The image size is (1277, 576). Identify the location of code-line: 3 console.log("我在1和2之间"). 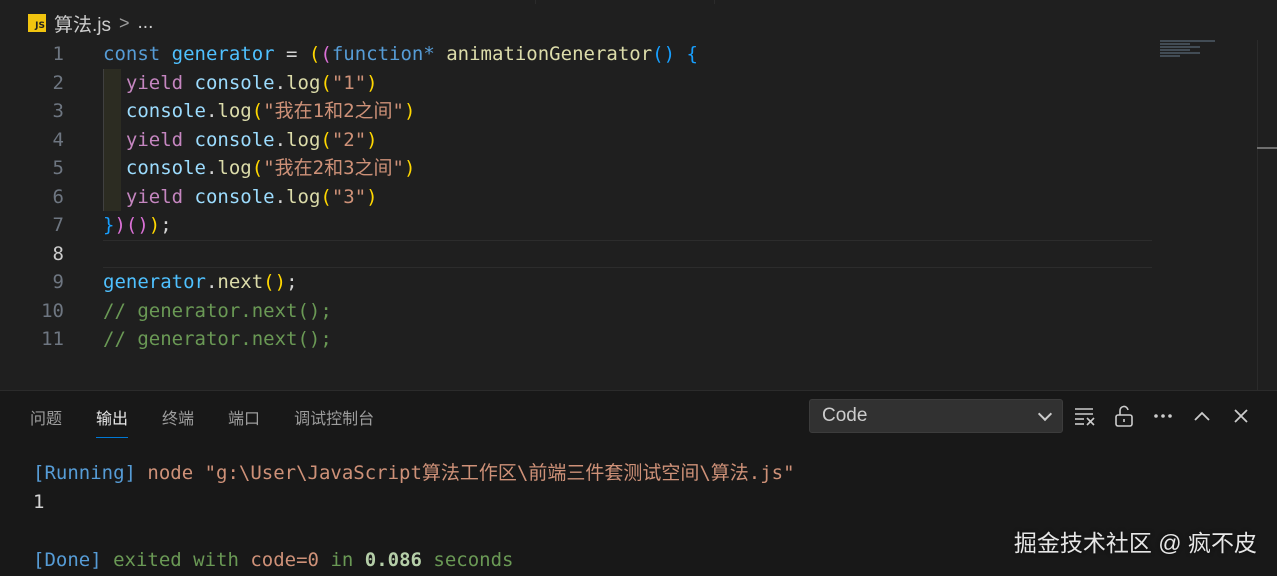
(576, 111).